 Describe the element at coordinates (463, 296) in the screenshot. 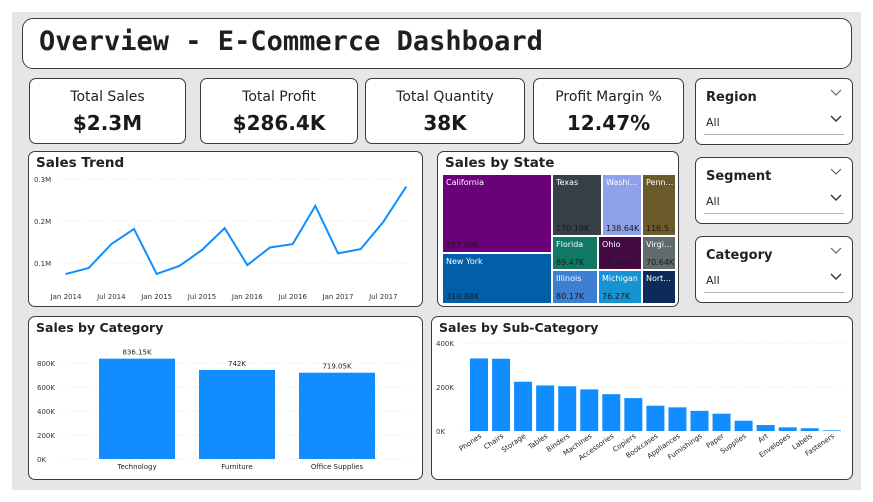

I see `treemap-cell-value: 310.88K` at that location.